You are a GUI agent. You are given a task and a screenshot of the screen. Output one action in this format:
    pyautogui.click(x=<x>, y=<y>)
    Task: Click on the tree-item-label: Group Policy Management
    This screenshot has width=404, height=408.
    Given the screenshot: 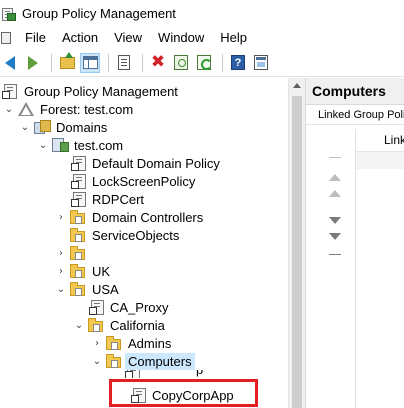 What is the action you would take?
    pyautogui.click(x=101, y=91)
    